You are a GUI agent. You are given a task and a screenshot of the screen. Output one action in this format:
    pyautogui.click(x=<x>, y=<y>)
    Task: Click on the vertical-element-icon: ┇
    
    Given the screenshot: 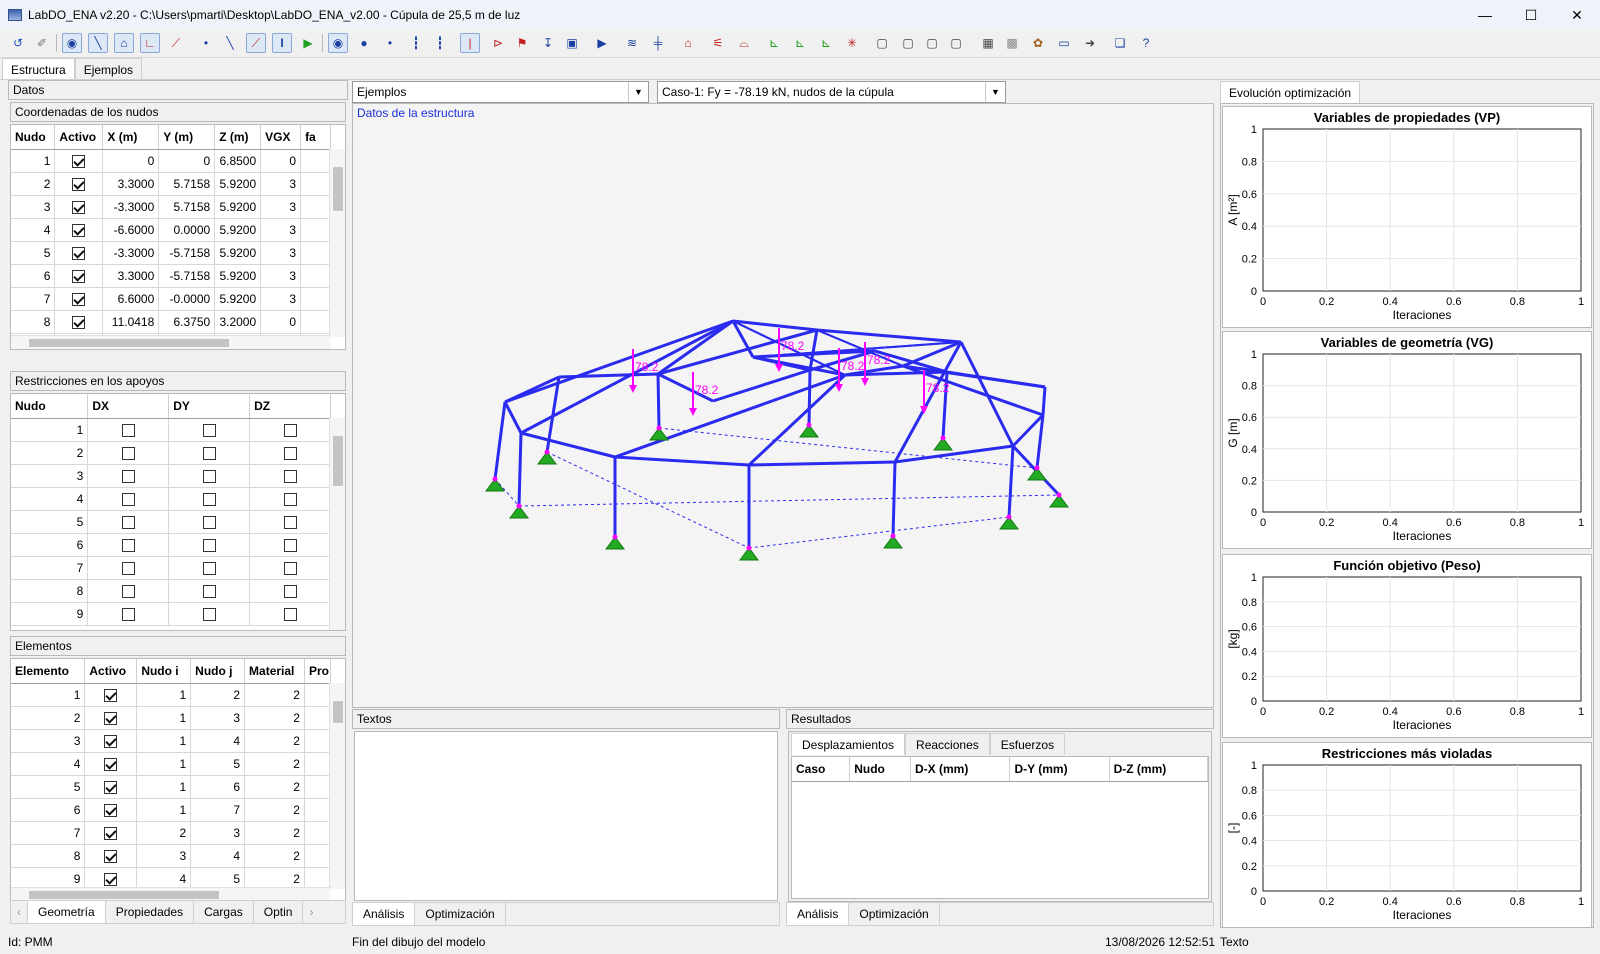 What is the action you would take?
    pyautogui.click(x=440, y=43)
    